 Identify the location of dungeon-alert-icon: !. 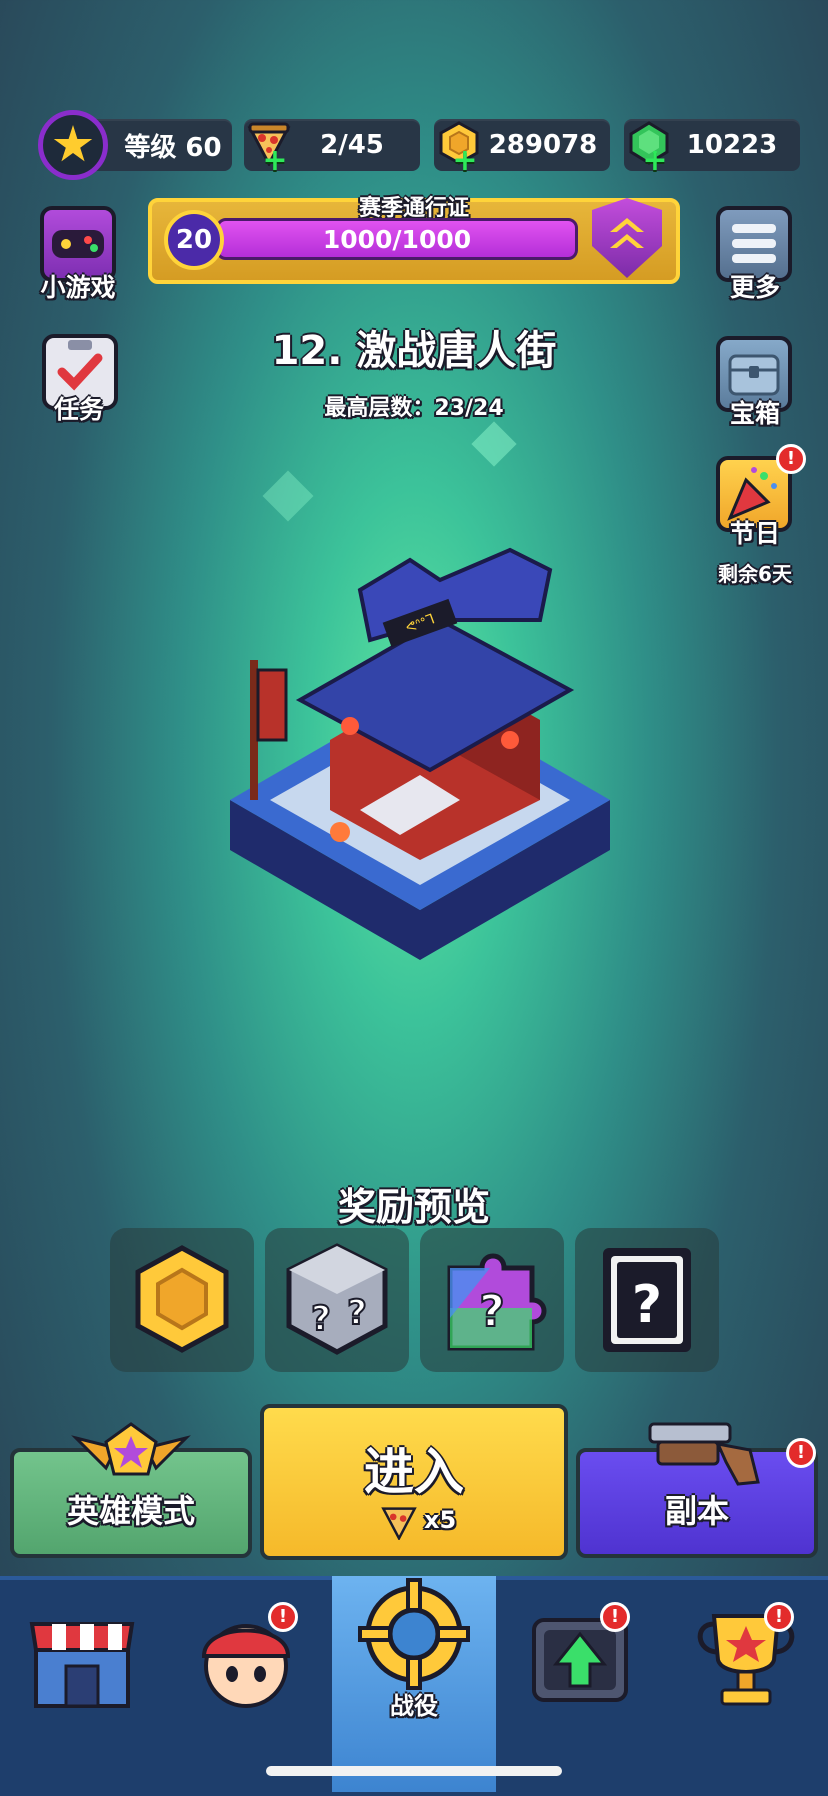
(801, 1453).